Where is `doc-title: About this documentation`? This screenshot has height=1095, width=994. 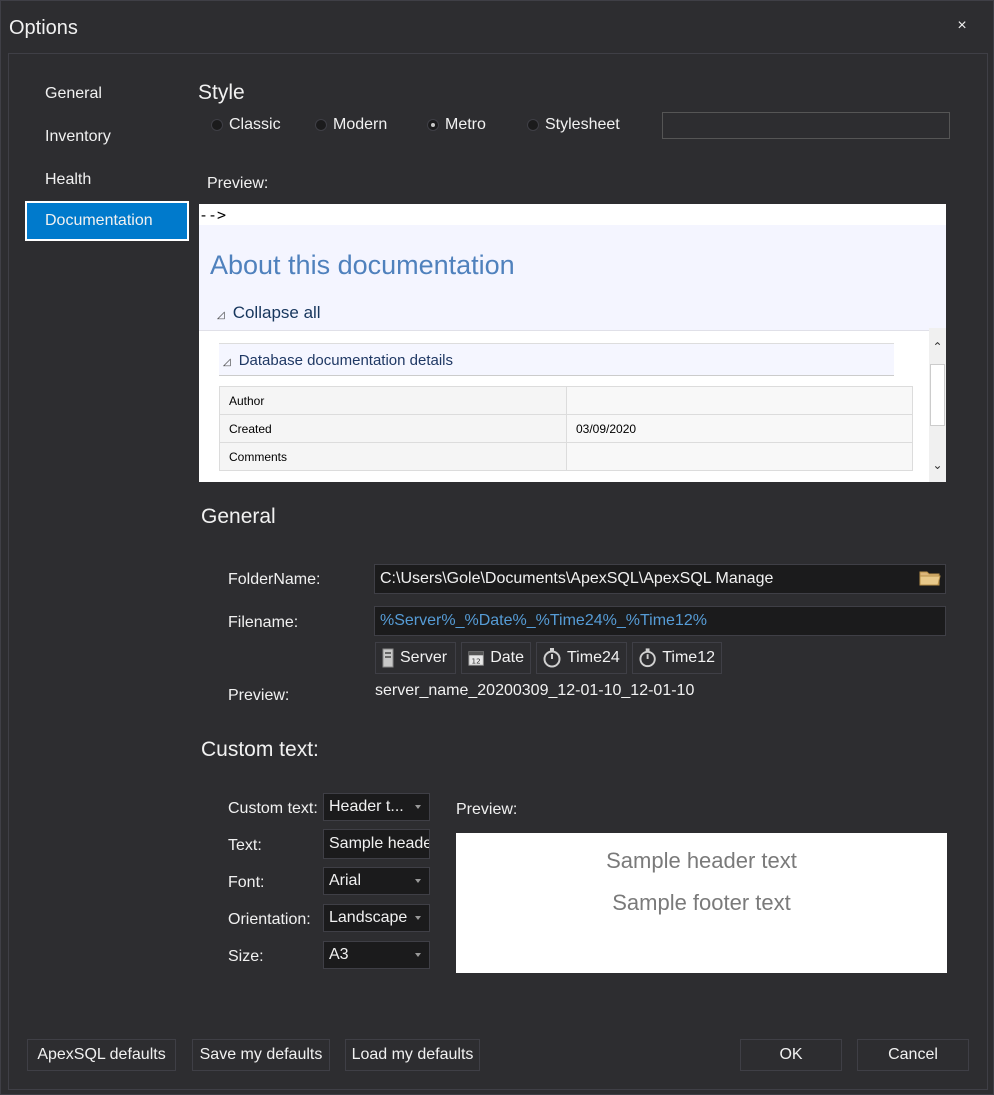
doc-title: About this documentation is located at coordinates (362, 265).